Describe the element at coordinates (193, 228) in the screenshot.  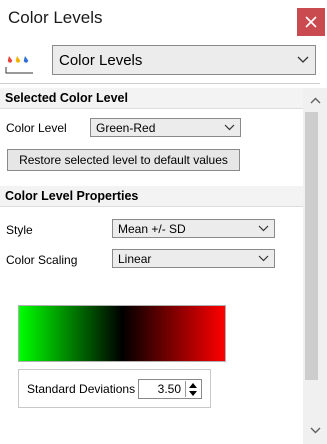
I see `style-dropdown: Mean +/- SD` at that location.